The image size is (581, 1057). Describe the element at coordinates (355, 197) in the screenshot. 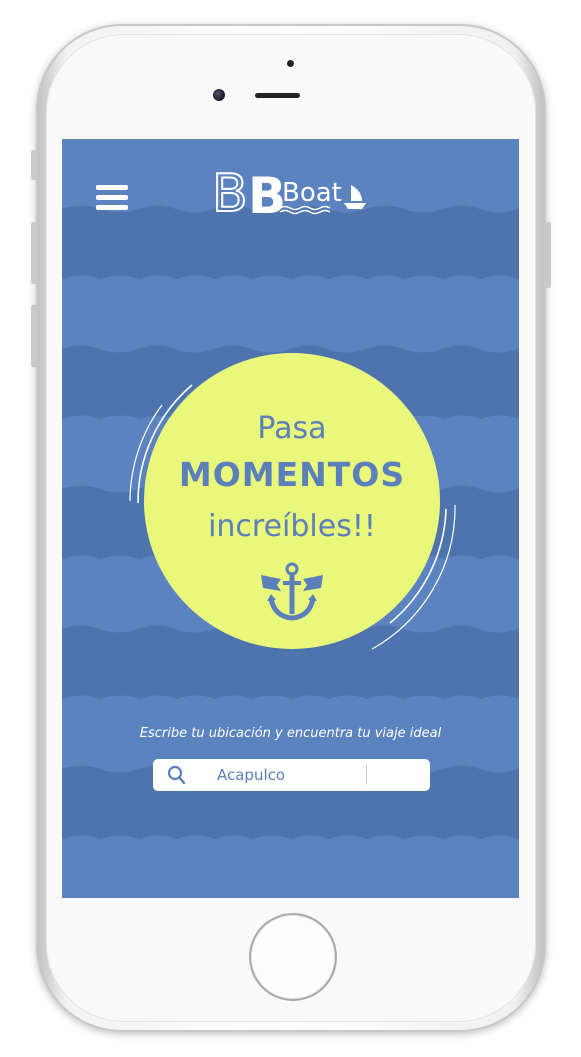

I see `sailboat-icon` at that location.